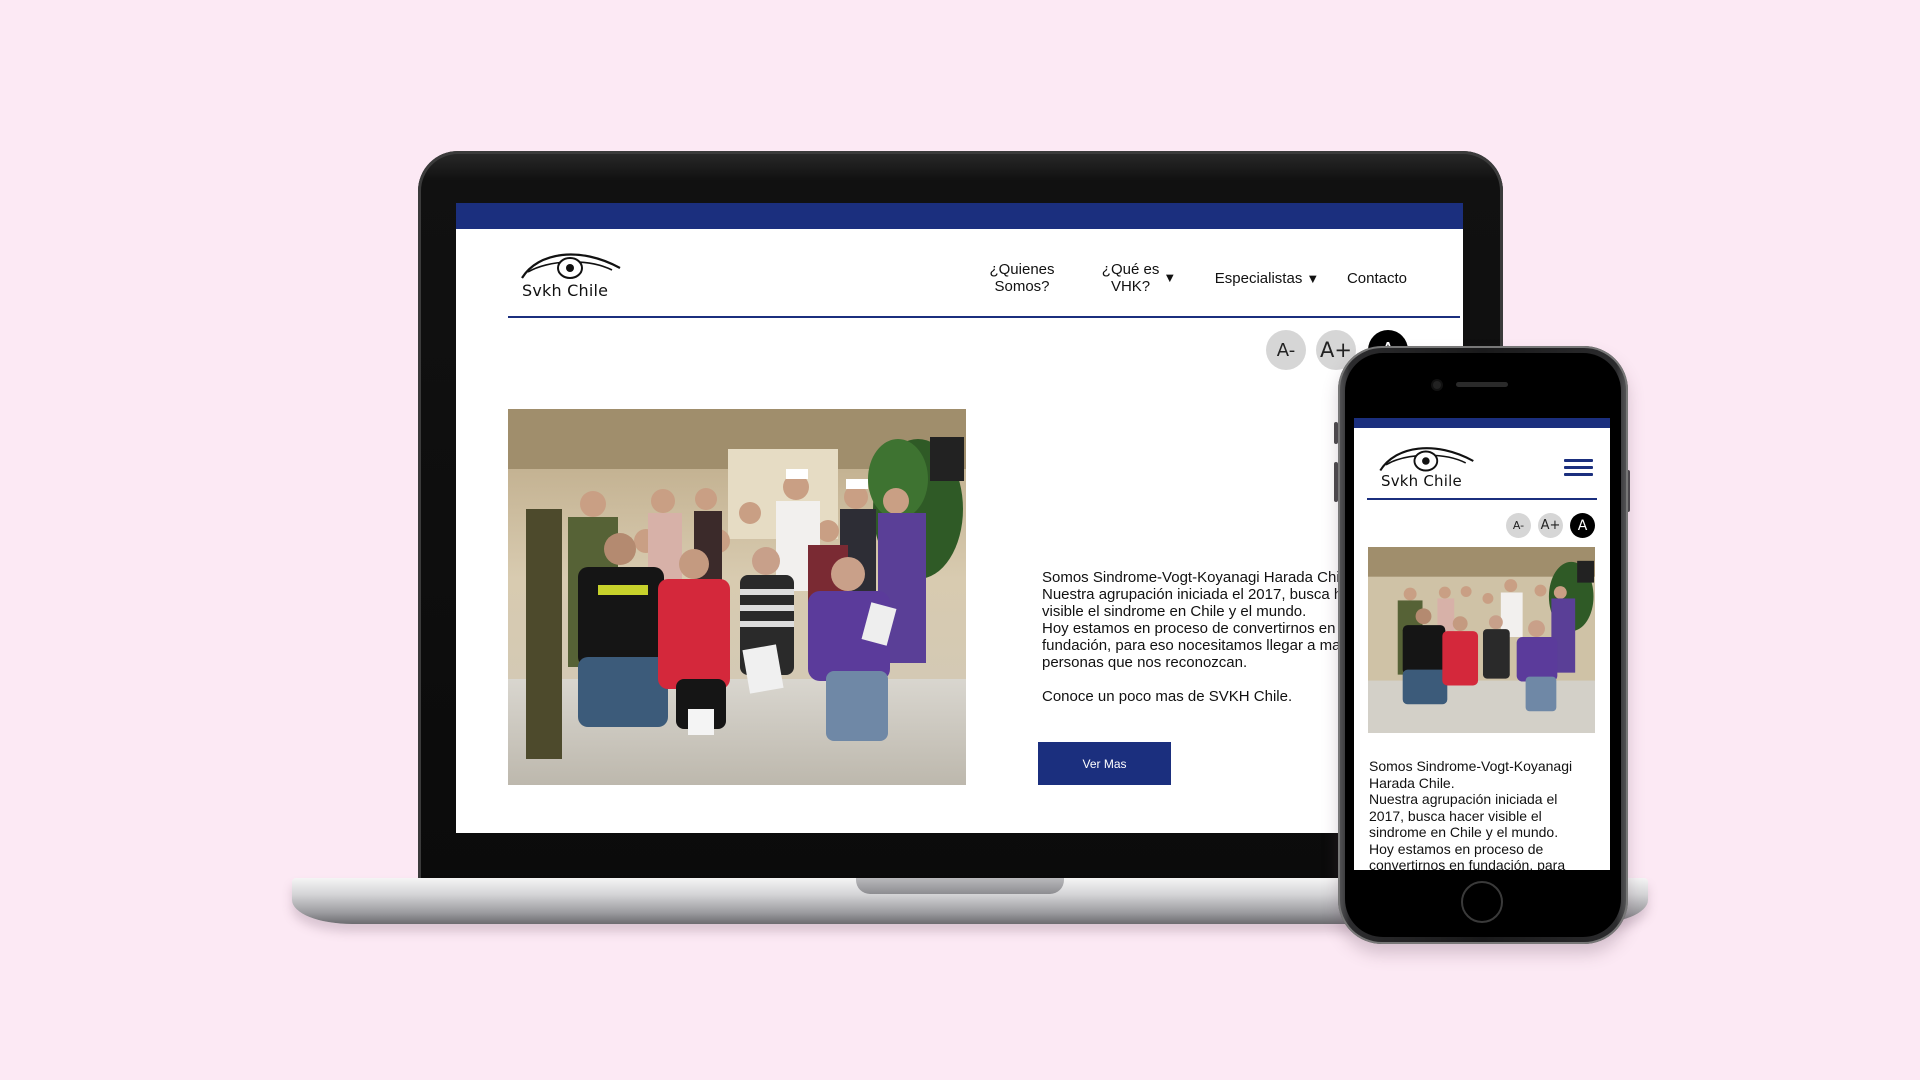 Image resolution: width=1920 pixels, height=1080 pixels. What do you see at coordinates (1437, 385) in the screenshot?
I see `camera-icon` at bounding box center [1437, 385].